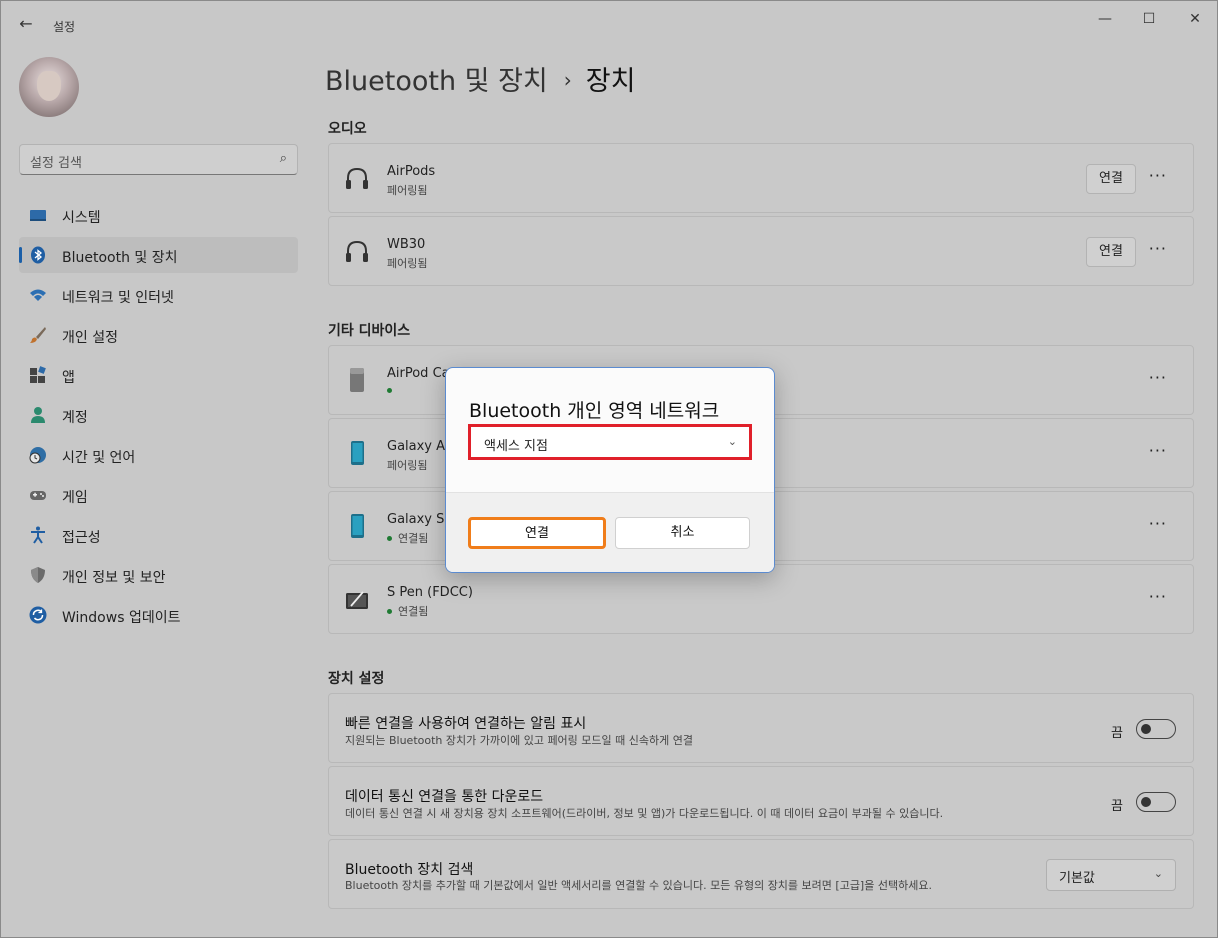 The height and width of the screenshot is (938, 1218). I want to click on device-card-s-pen: S Pen (FDCC) 연결됨 ···, so click(761, 599).